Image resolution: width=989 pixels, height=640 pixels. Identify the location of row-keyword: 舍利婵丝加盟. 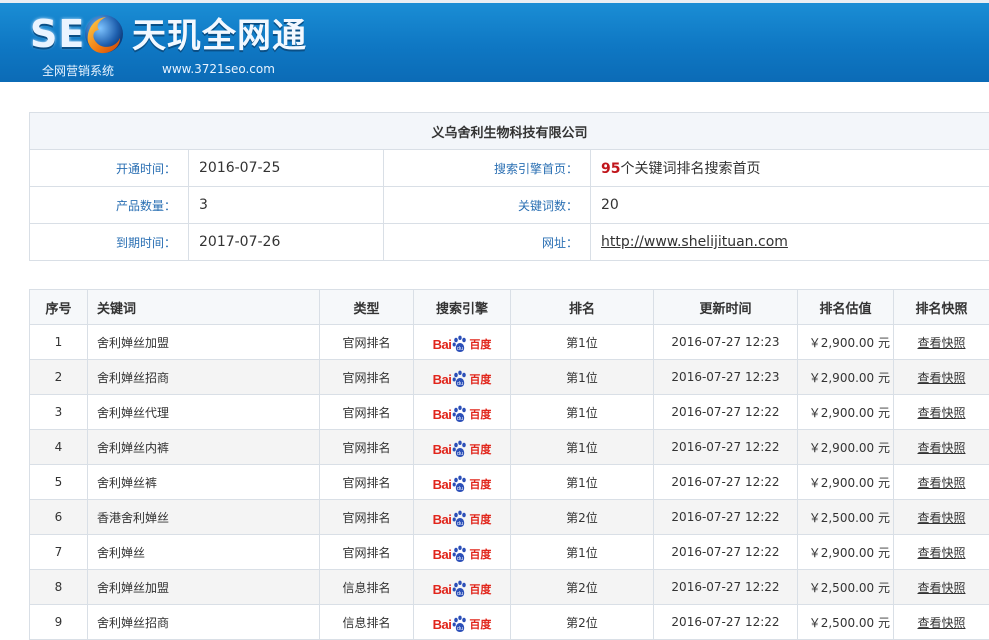
(204, 587).